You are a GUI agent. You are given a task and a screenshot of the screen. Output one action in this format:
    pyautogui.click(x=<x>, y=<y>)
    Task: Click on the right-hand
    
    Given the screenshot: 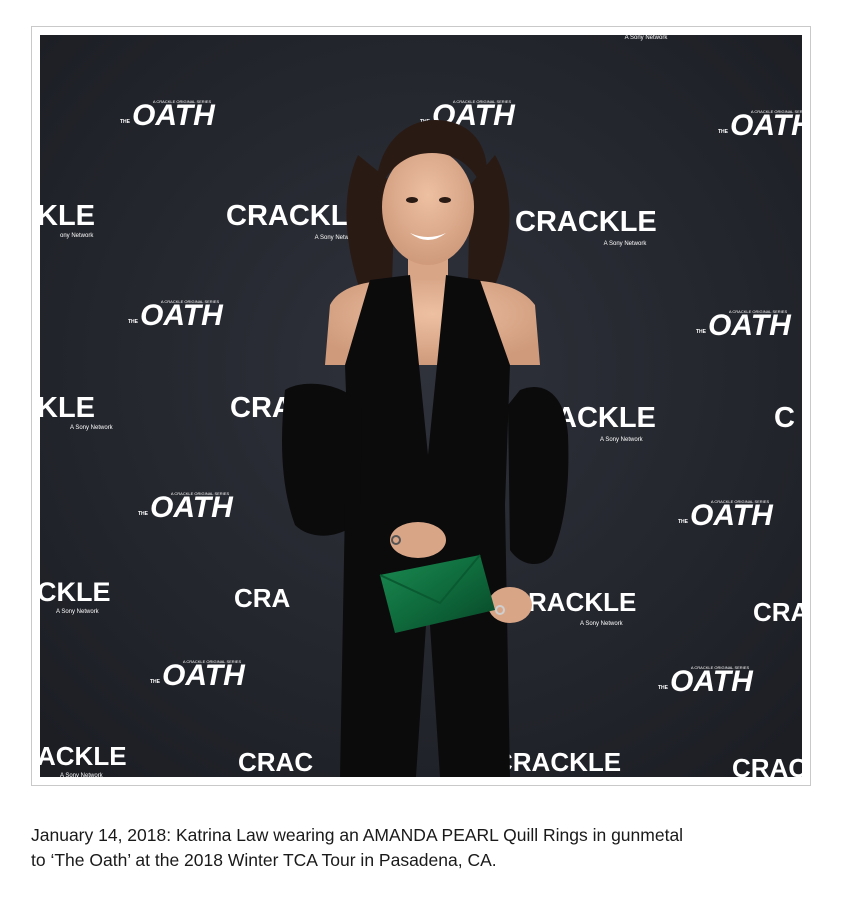 What is the action you would take?
    pyautogui.click(x=510, y=605)
    